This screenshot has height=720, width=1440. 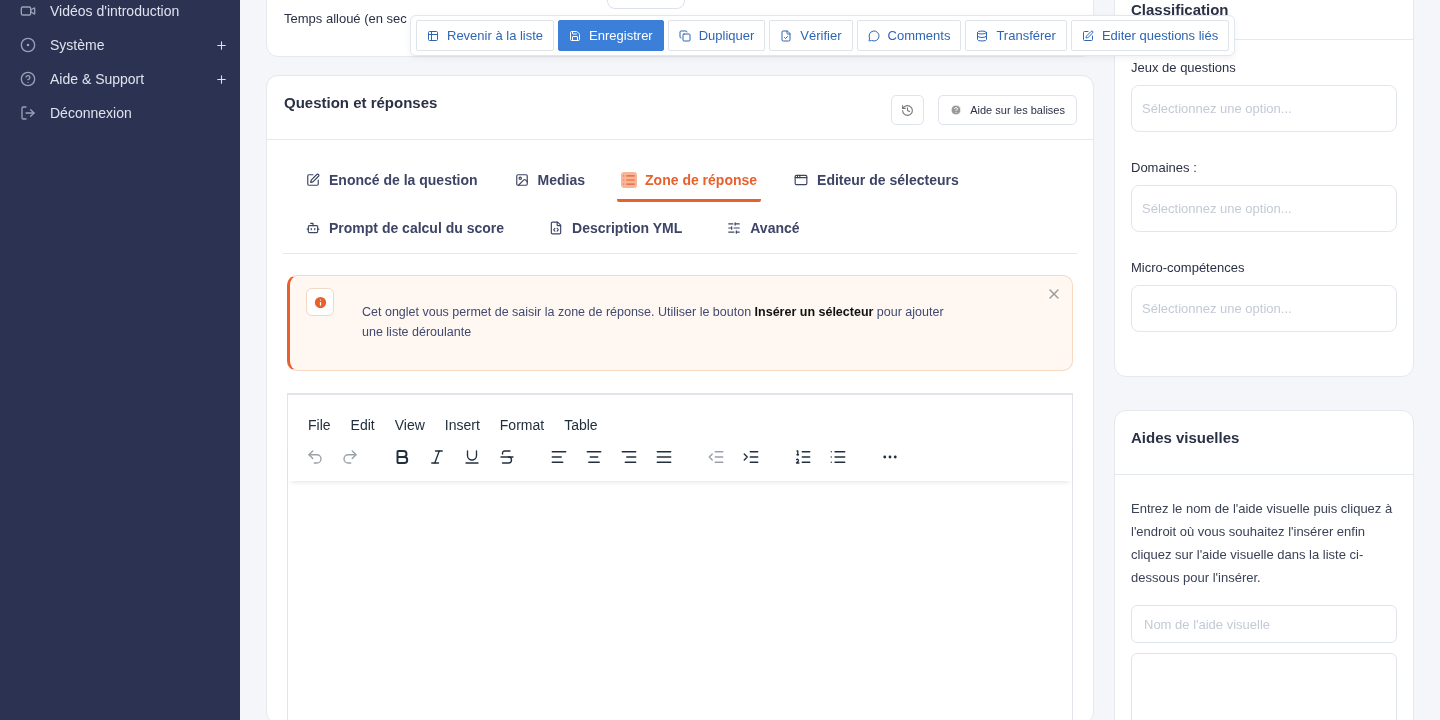 I want to click on help-button: Aide sur les balises, so click(x=1007, y=110).